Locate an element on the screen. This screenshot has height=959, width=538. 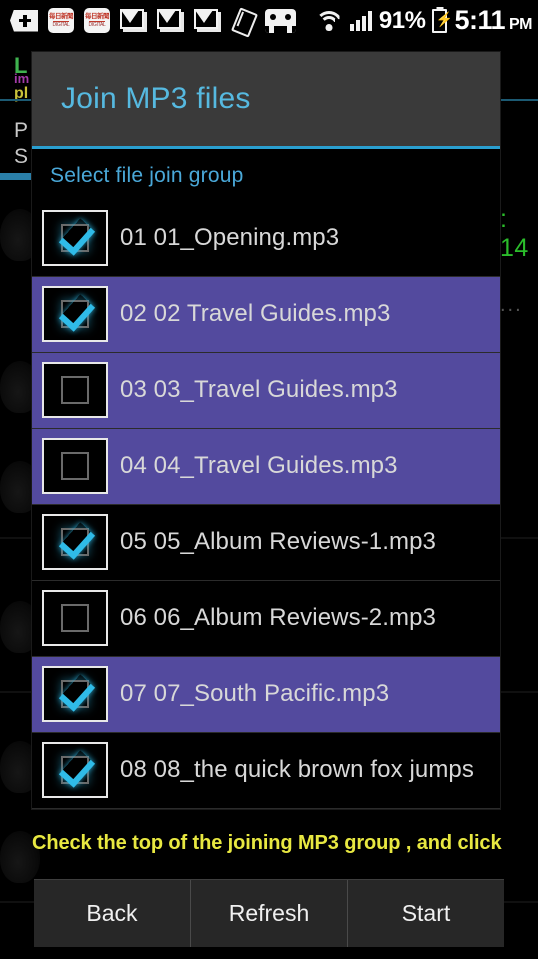
file-list-item: 08 08_the quick brown fox jumps is located at coordinates (266, 770).